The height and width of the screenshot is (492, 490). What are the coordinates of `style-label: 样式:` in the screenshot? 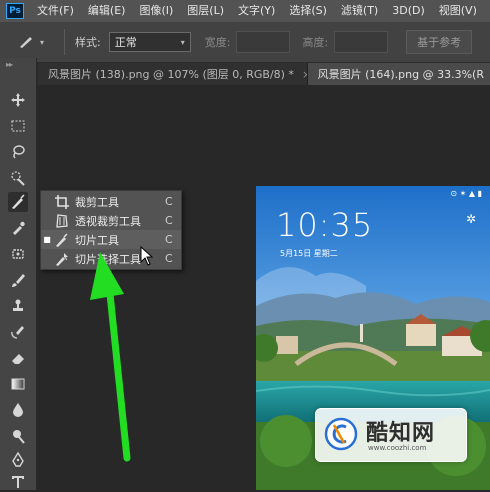 It's located at (88, 42).